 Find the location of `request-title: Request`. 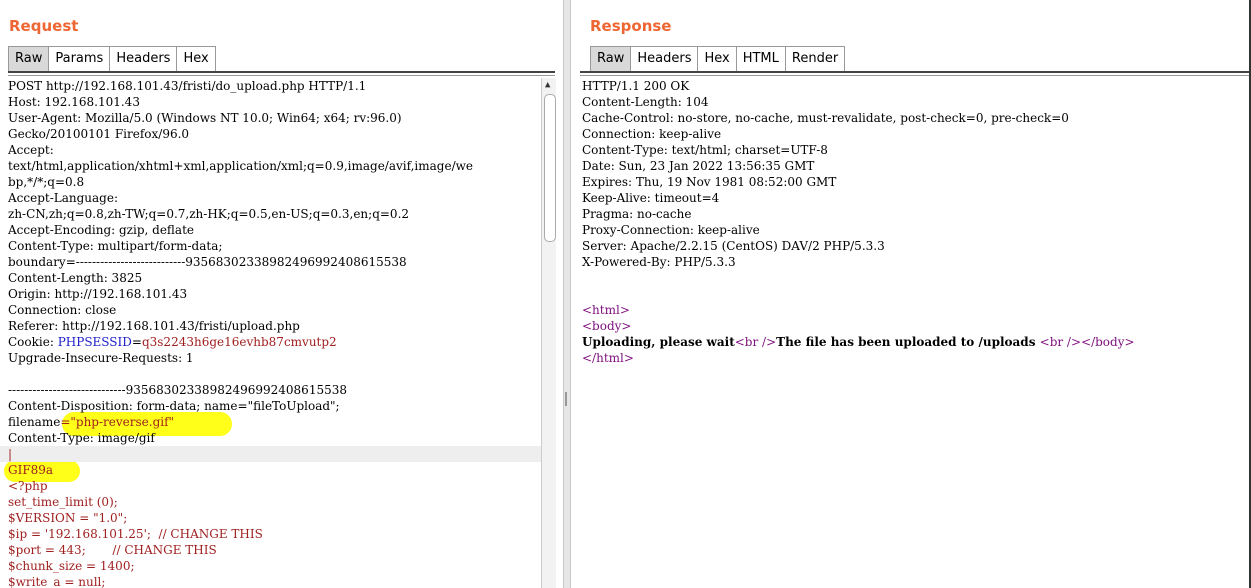

request-title: Request is located at coordinates (44, 26).